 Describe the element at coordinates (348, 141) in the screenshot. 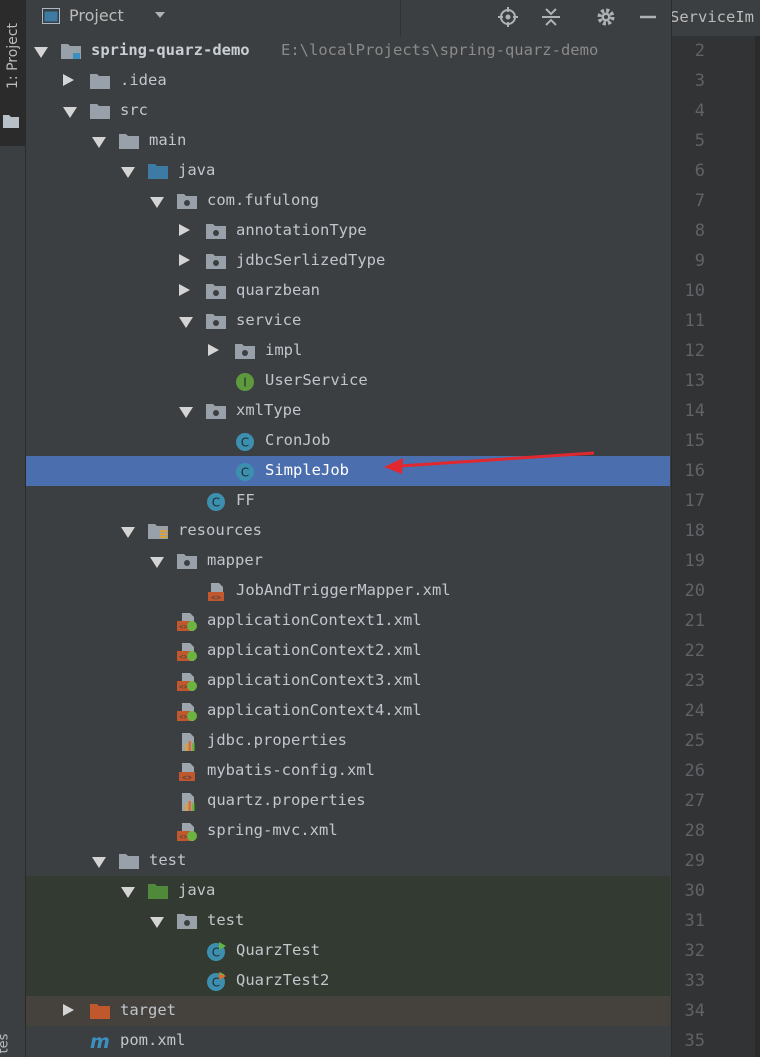

I see `tree-row: main` at that location.